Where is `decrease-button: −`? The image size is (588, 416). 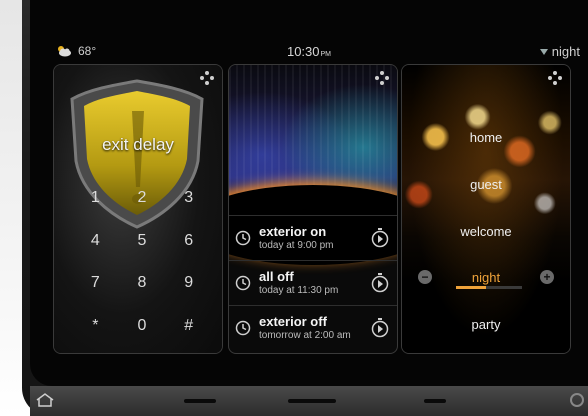 decrease-button: − is located at coordinates (425, 277).